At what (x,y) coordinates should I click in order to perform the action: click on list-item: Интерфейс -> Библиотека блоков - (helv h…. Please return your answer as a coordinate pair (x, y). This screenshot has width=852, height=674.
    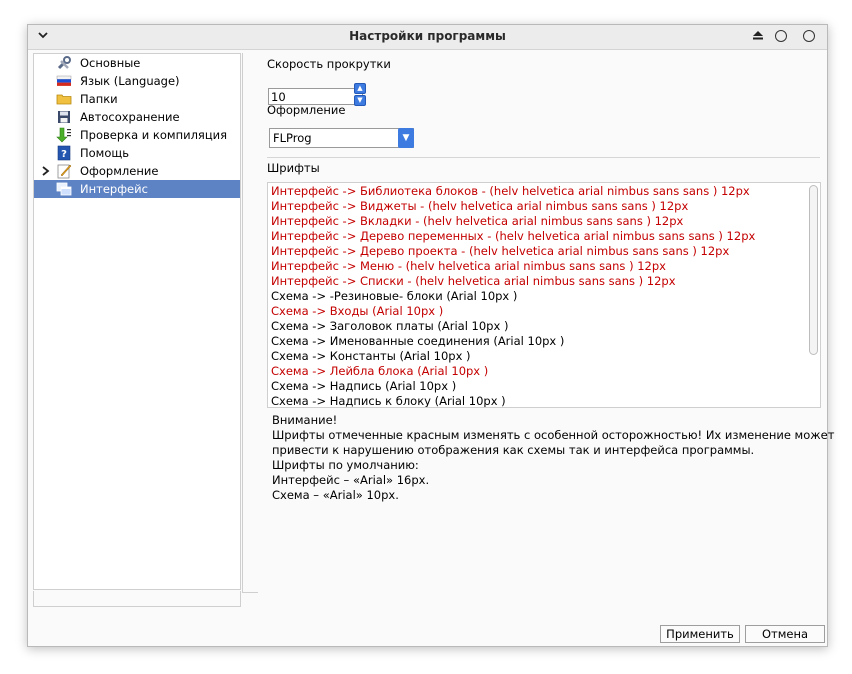
    Looking at the image, I should click on (510, 191).